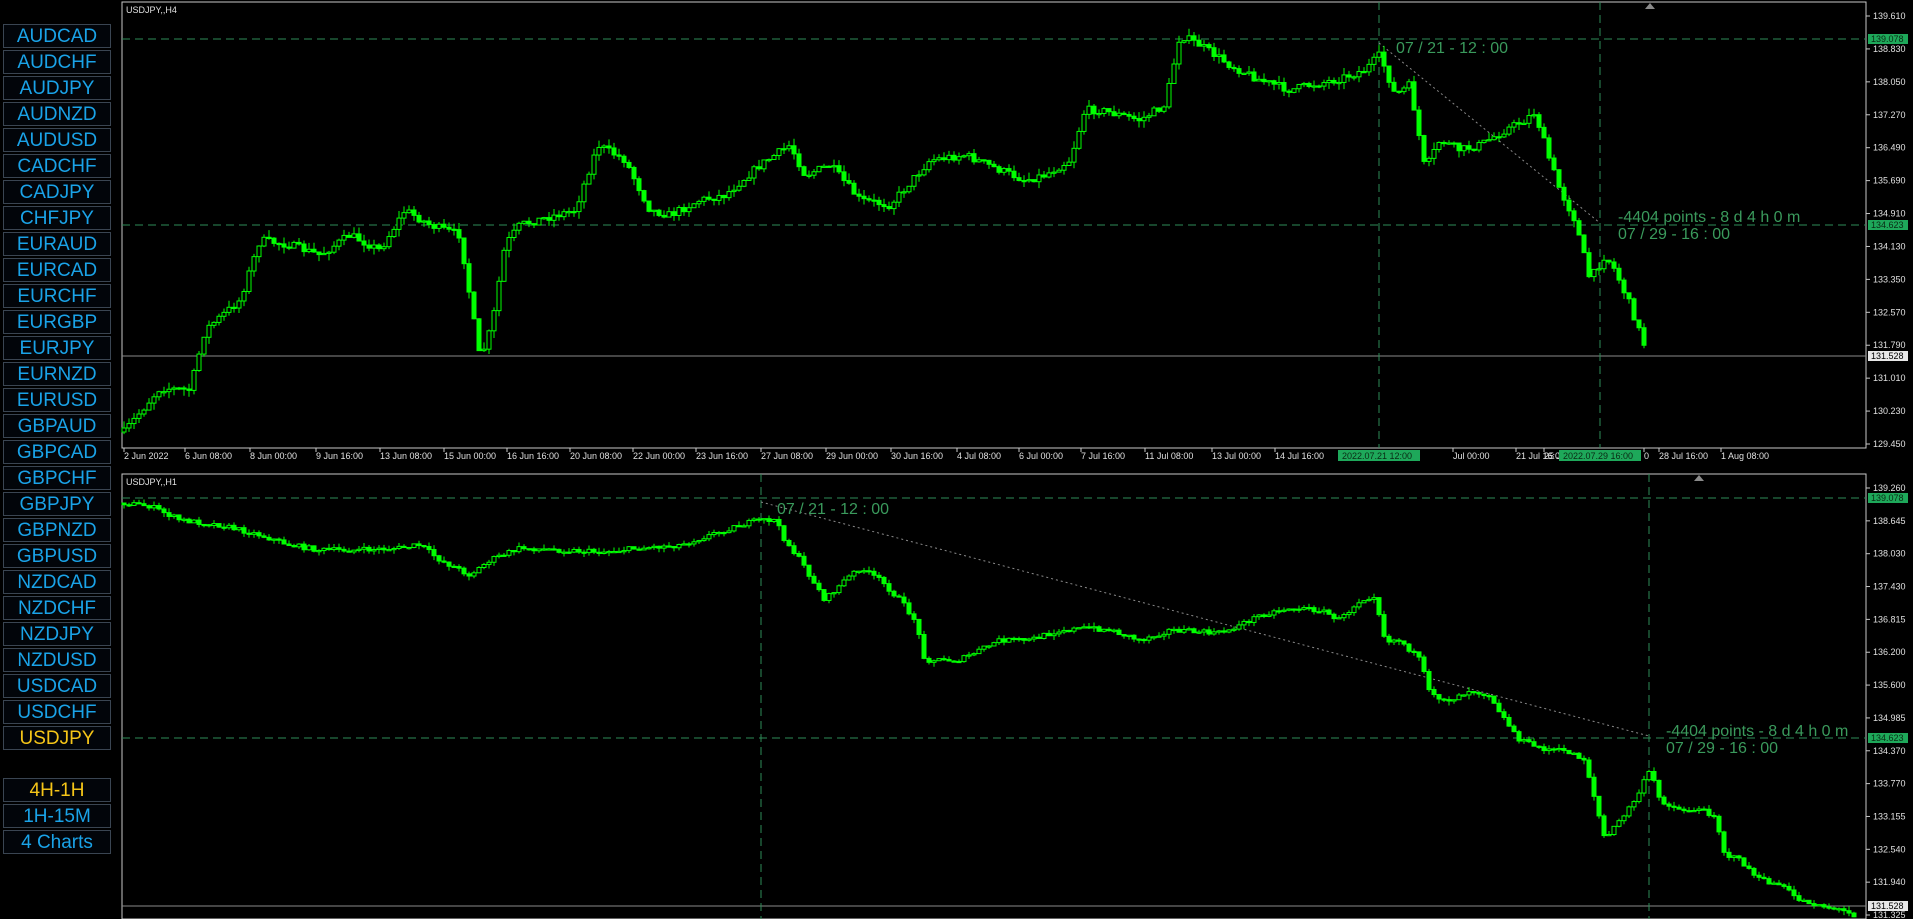 This screenshot has width=1913, height=919. I want to click on y-tick-label: 135.690, so click(1889, 181).